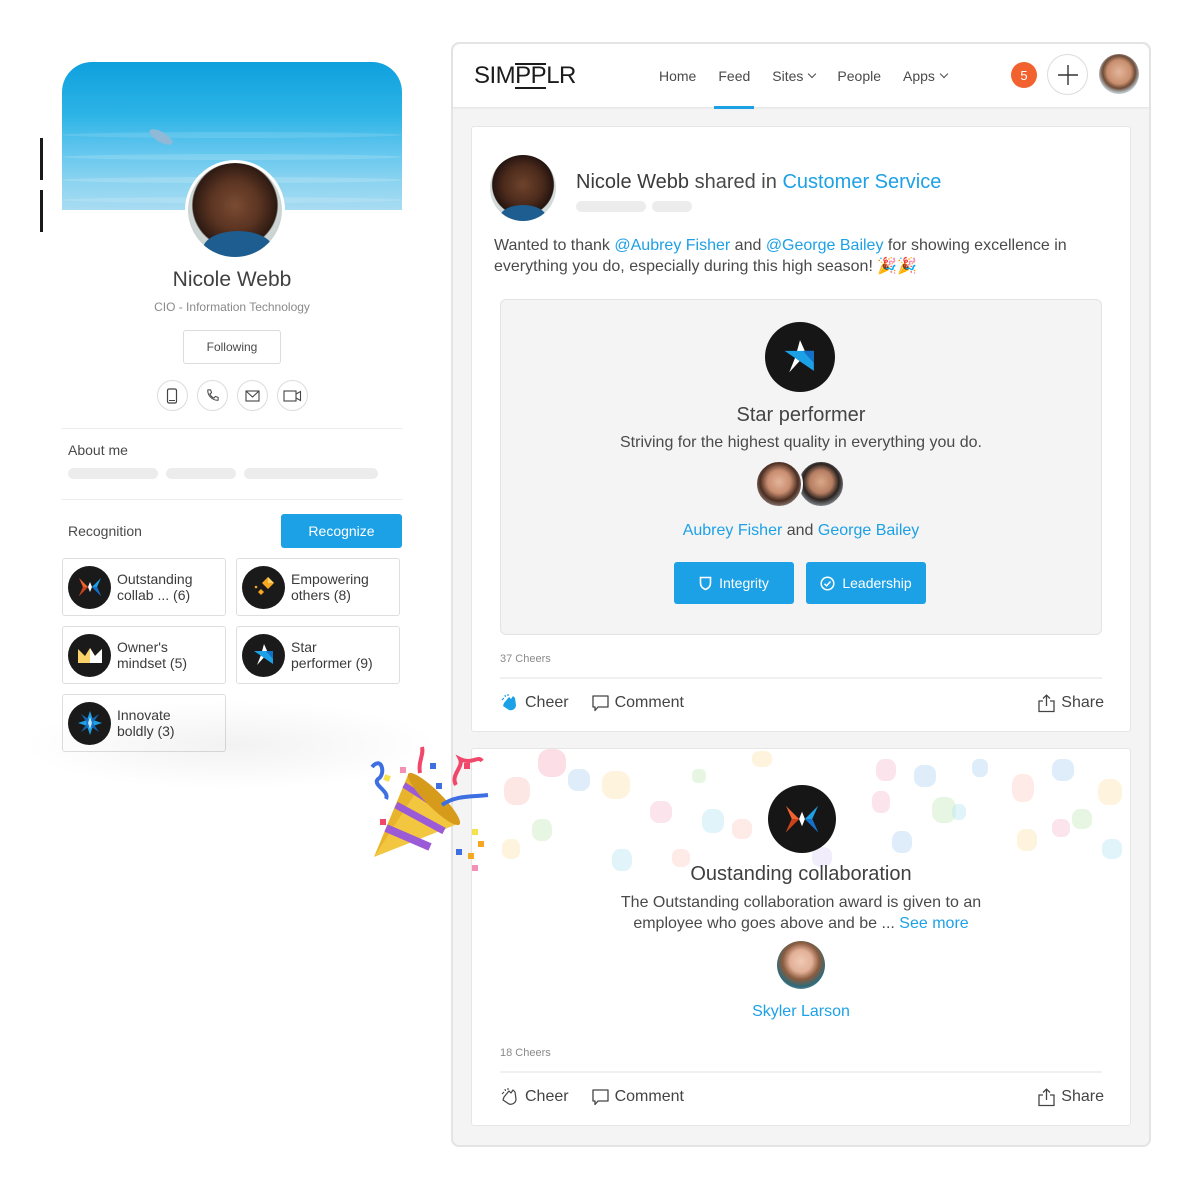 The image size is (1194, 1194). Describe the element at coordinates (801, 415) in the screenshot. I see `award-title: Star performer` at that location.